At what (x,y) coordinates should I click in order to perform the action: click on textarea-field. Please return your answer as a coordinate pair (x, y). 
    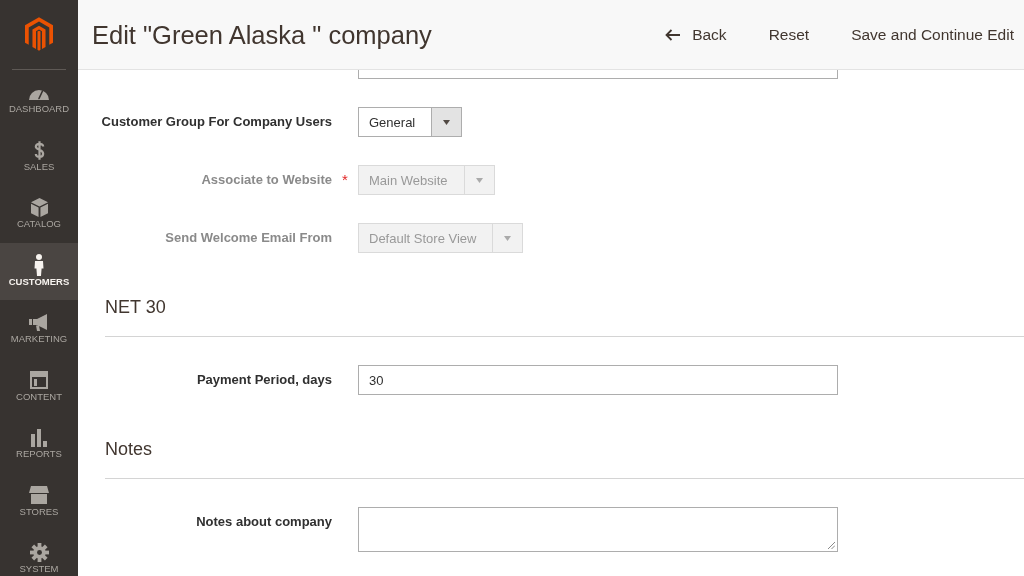
    Looking at the image, I should click on (598, 529).